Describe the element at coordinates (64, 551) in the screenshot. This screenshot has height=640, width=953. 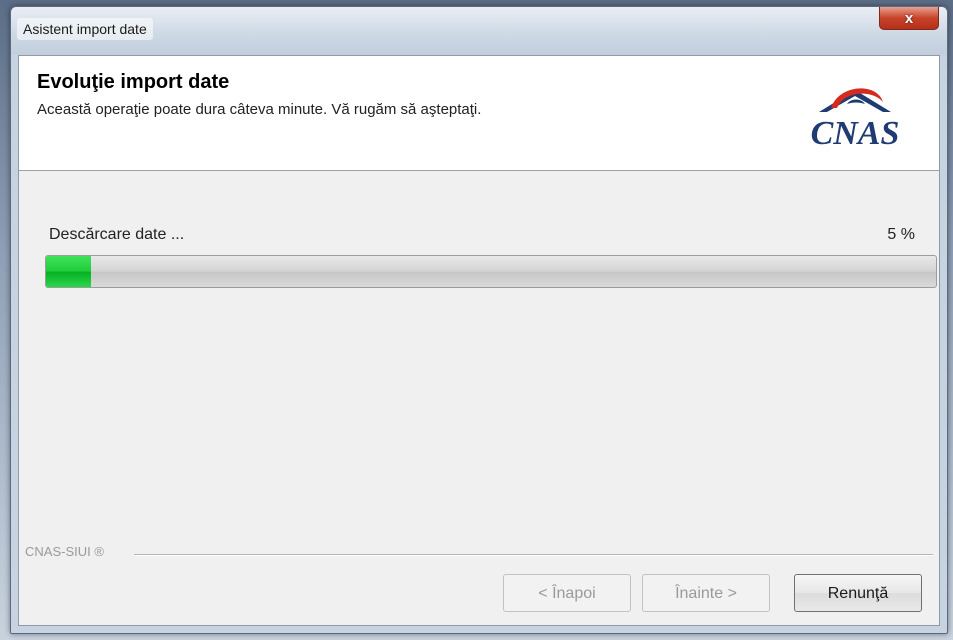
I see `footer-brand: CNAS-SIUI ®` at that location.